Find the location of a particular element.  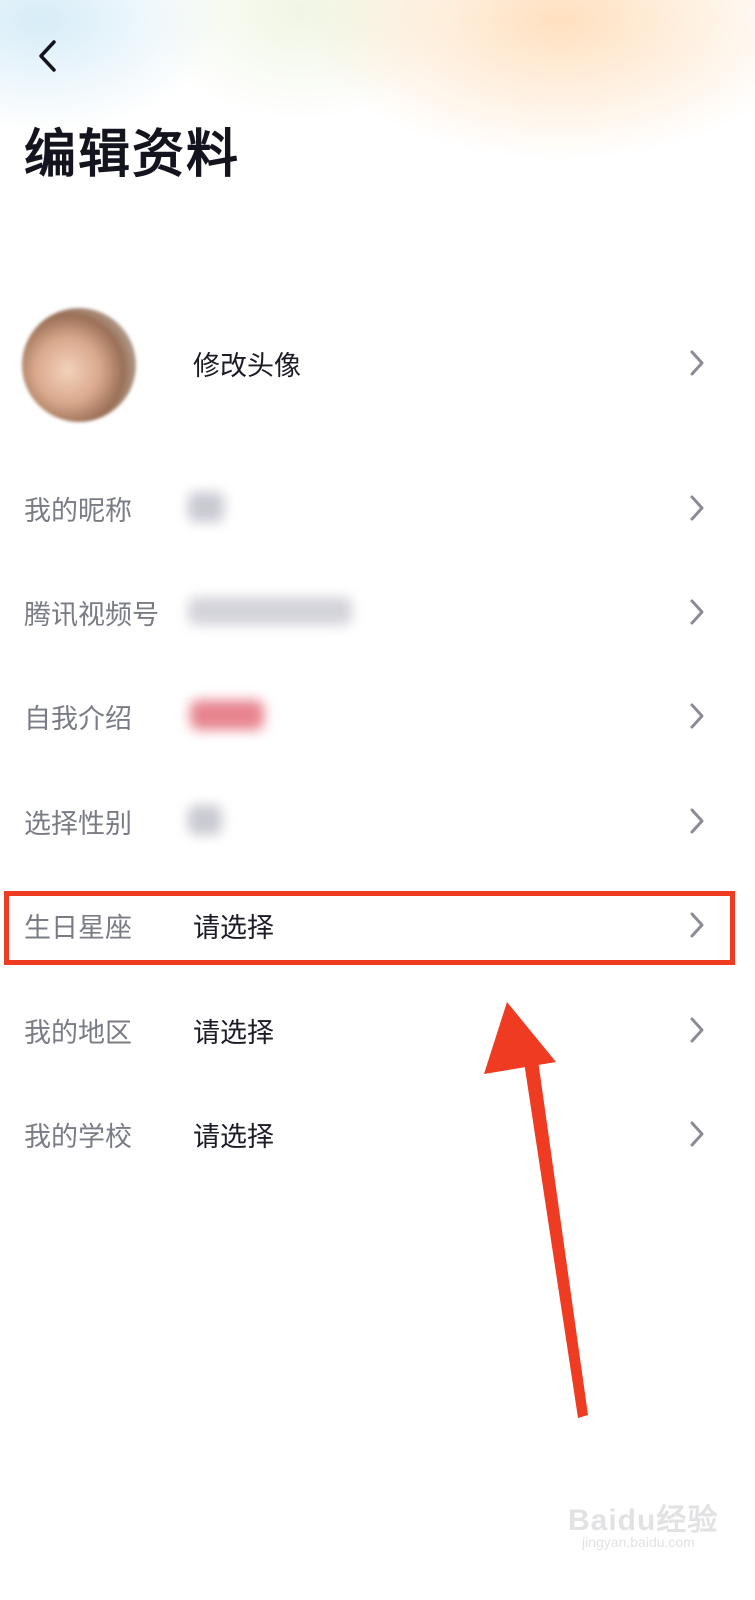

row-gender: 选择性别 is located at coordinates (377, 821).